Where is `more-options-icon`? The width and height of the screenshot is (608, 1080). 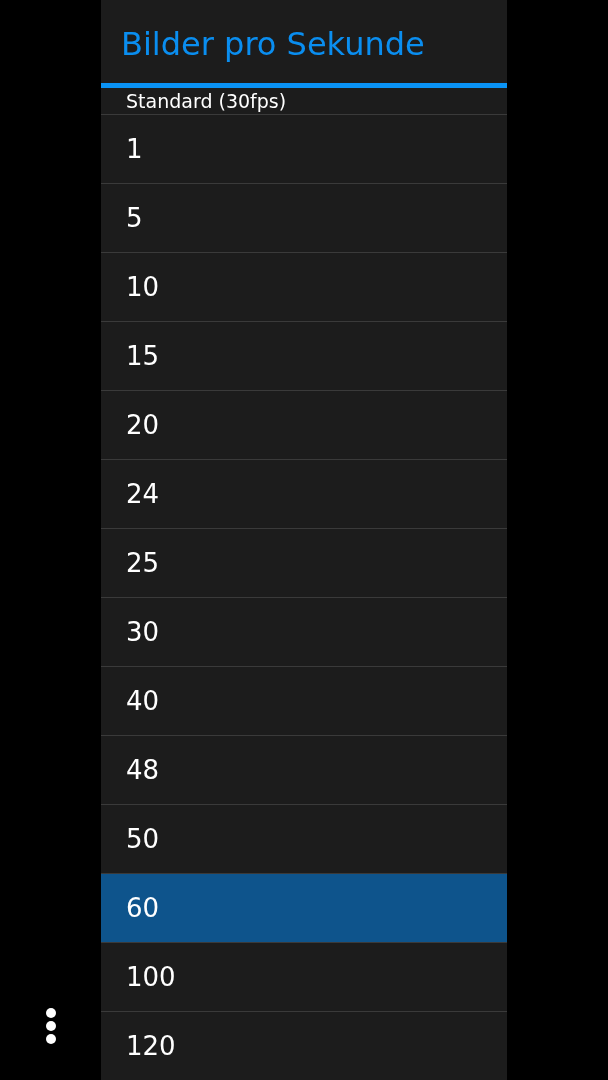 more-options-icon is located at coordinates (50, 1026).